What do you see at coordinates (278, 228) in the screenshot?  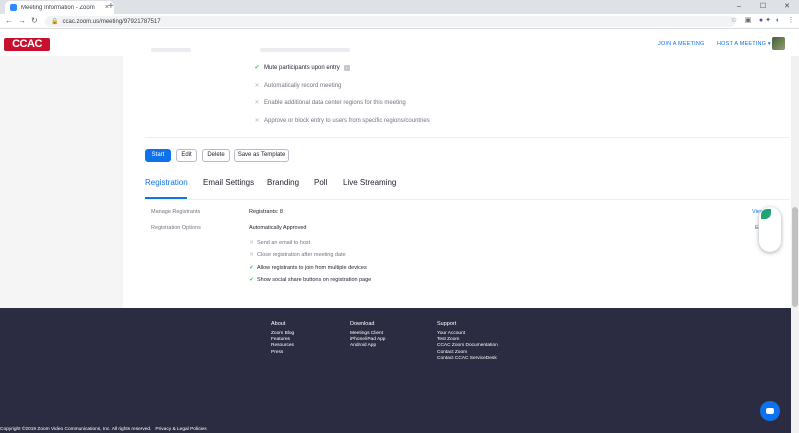 I see `approval-mode: Automatically Approved` at bounding box center [278, 228].